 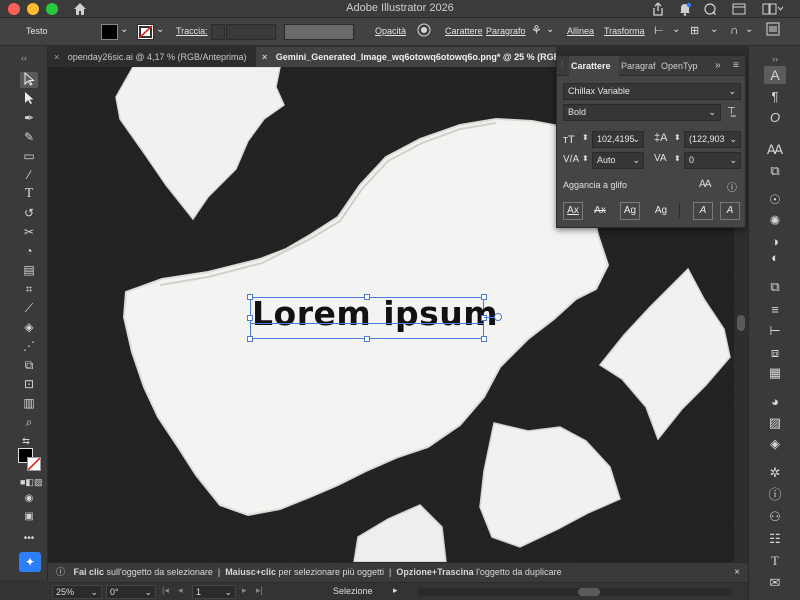 I want to click on transform-icon: ⧈, so click(x=775, y=353).